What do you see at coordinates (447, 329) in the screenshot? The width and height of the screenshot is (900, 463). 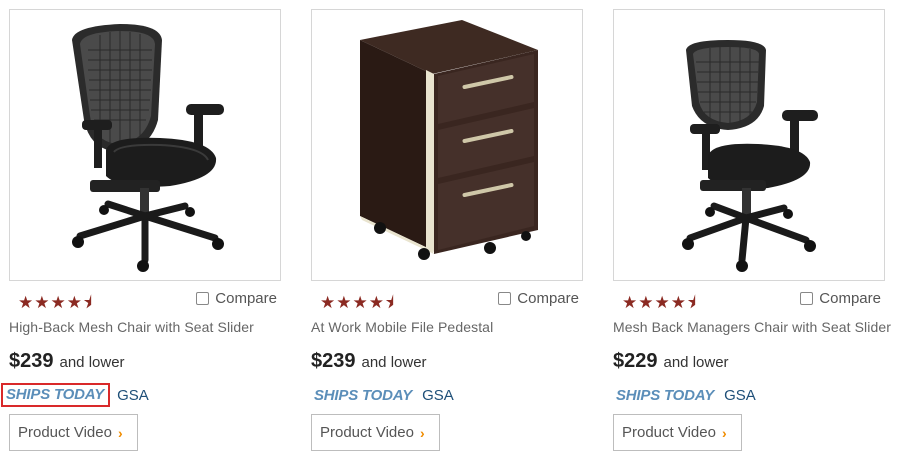 I see `product-title-link: At Work Mobile File Pedestal` at bounding box center [447, 329].